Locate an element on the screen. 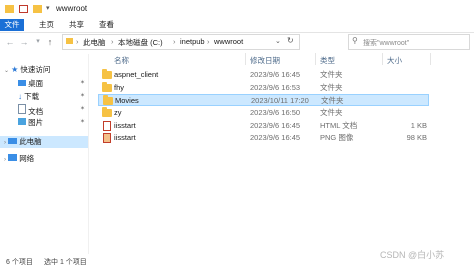  table-row: aspnet_client 2023/9/6 16:45 文件夹 is located at coordinates (263, 75).